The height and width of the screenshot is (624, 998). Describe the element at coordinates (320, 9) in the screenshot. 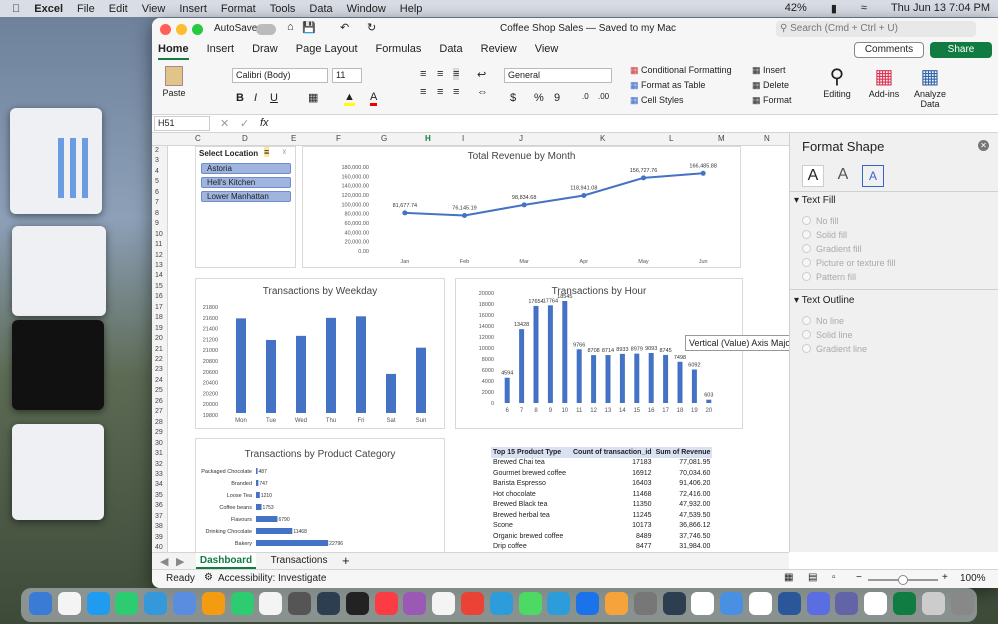

I see `menu-data: Data` at that location.